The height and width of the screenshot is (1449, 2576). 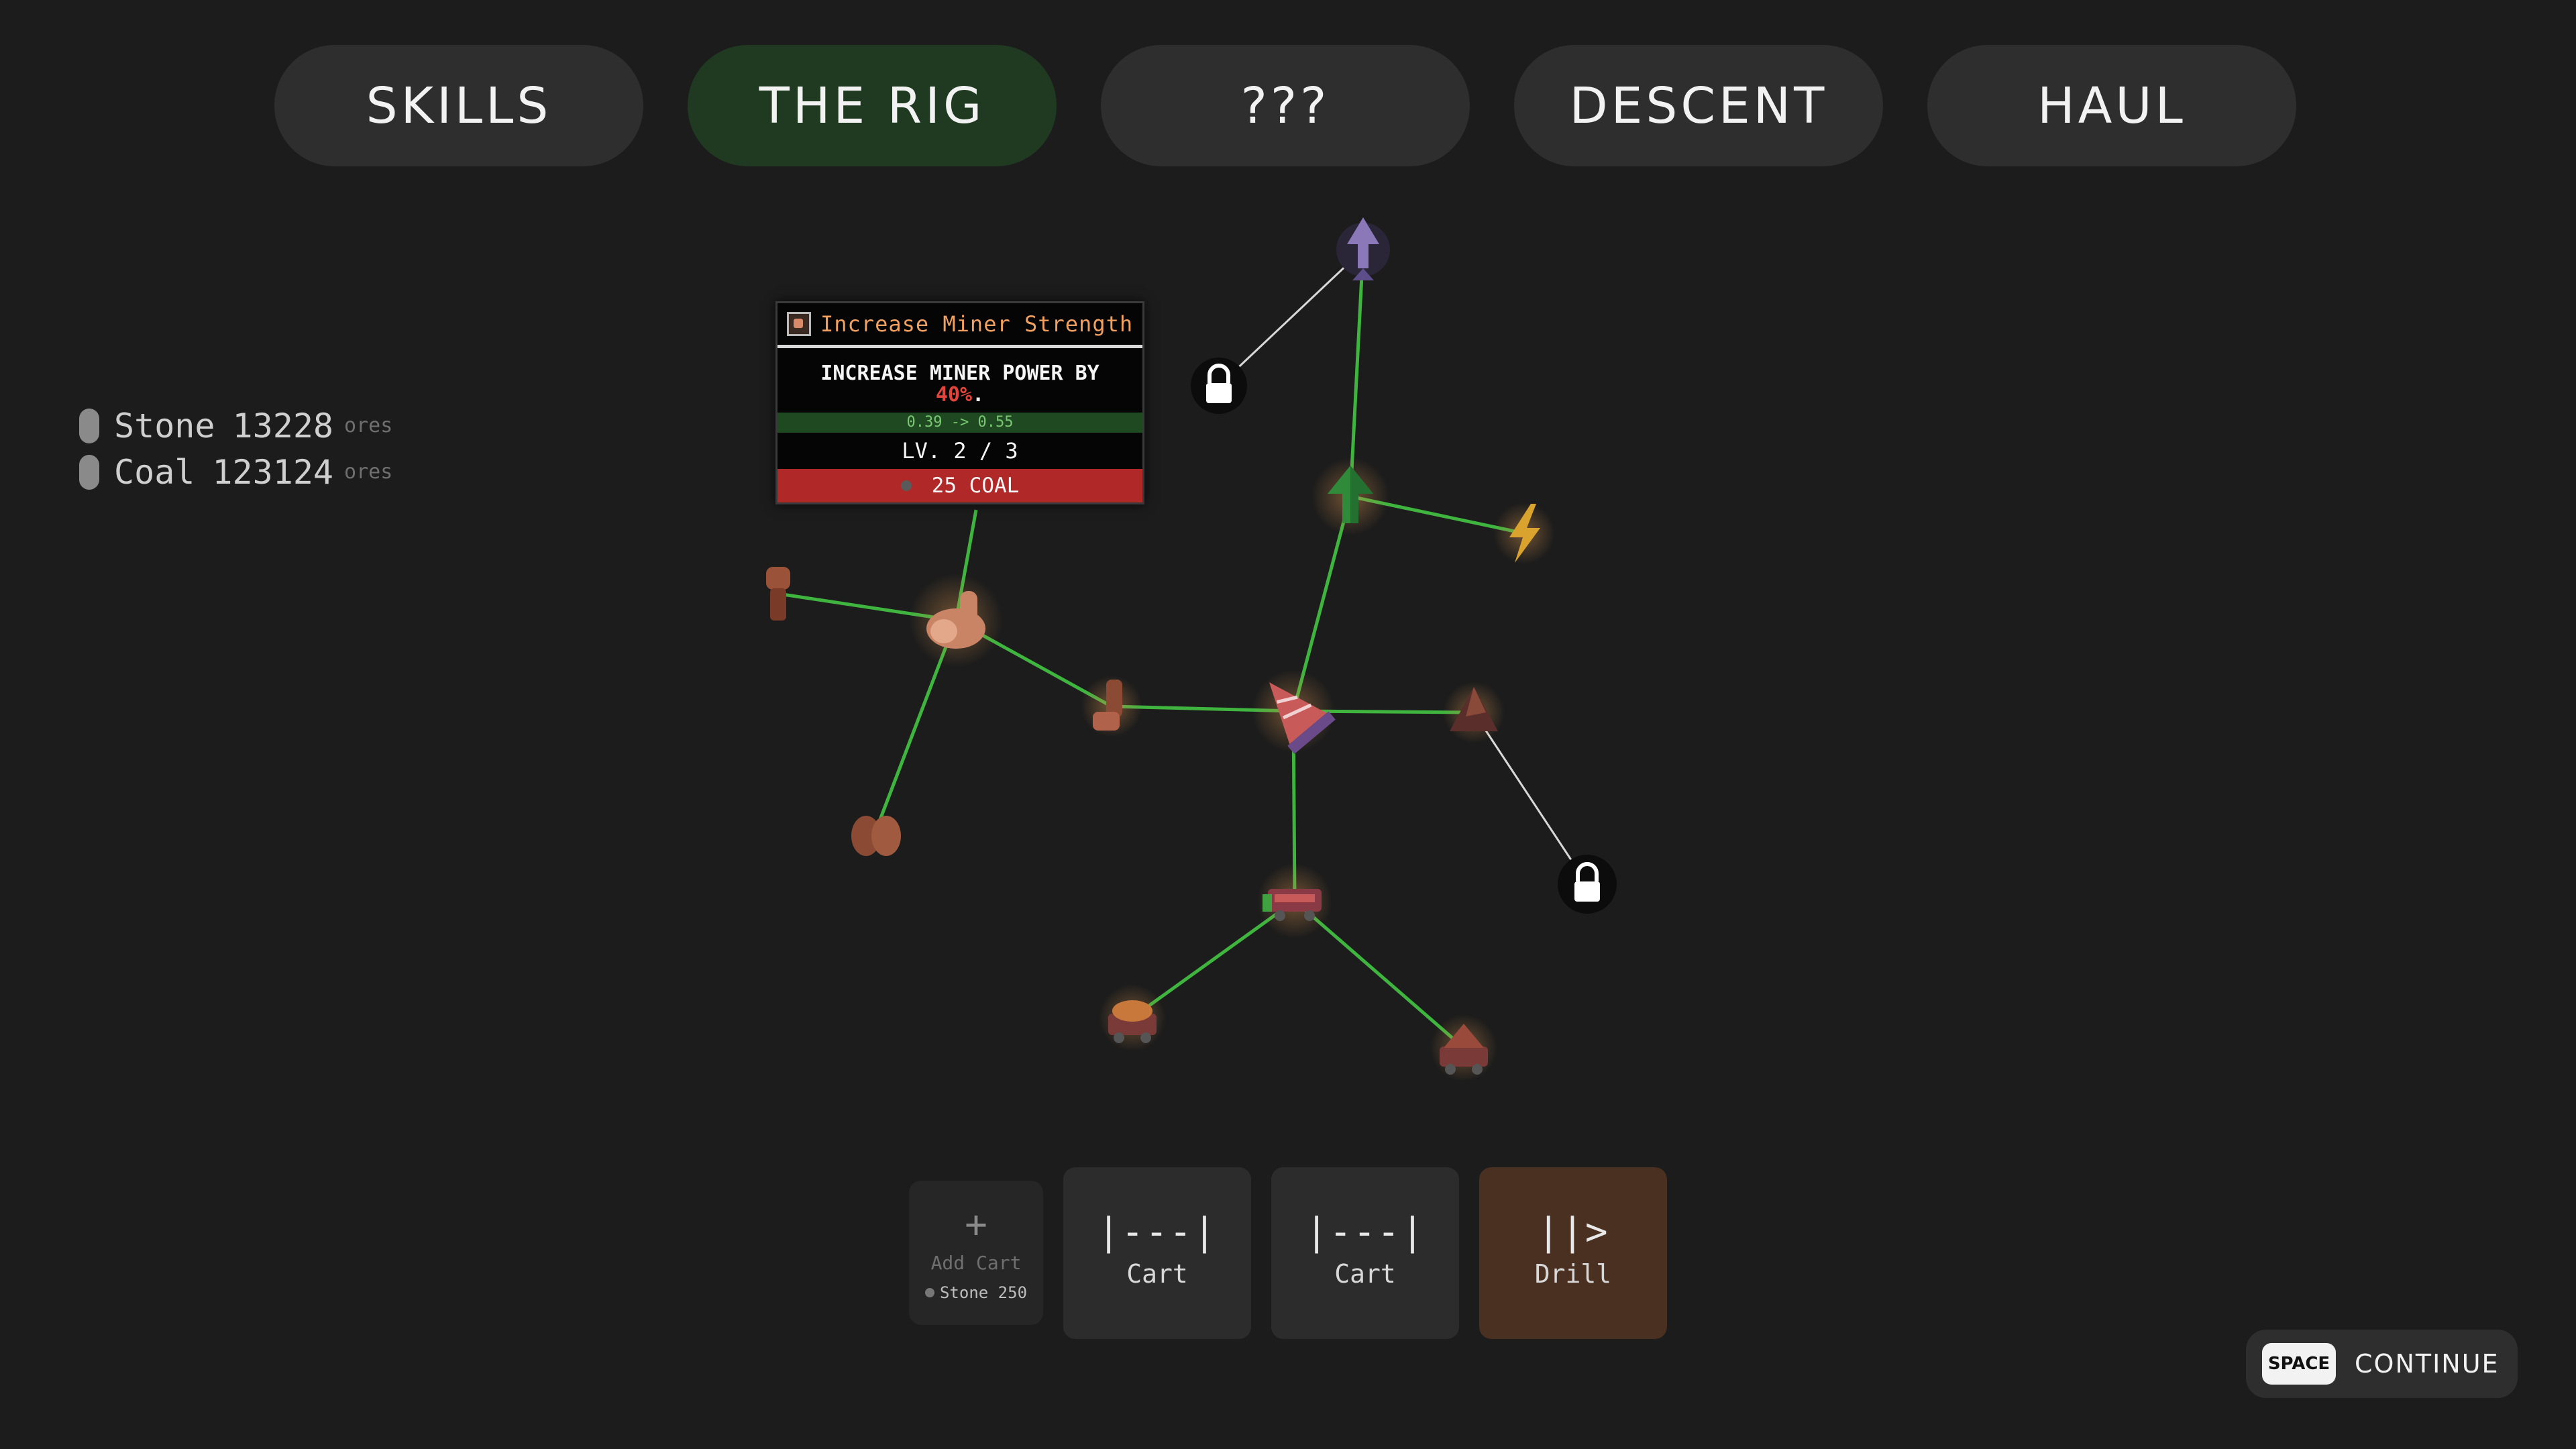 I want to click on space-key-icon: SPACE, so click(x=2299, y=1364).